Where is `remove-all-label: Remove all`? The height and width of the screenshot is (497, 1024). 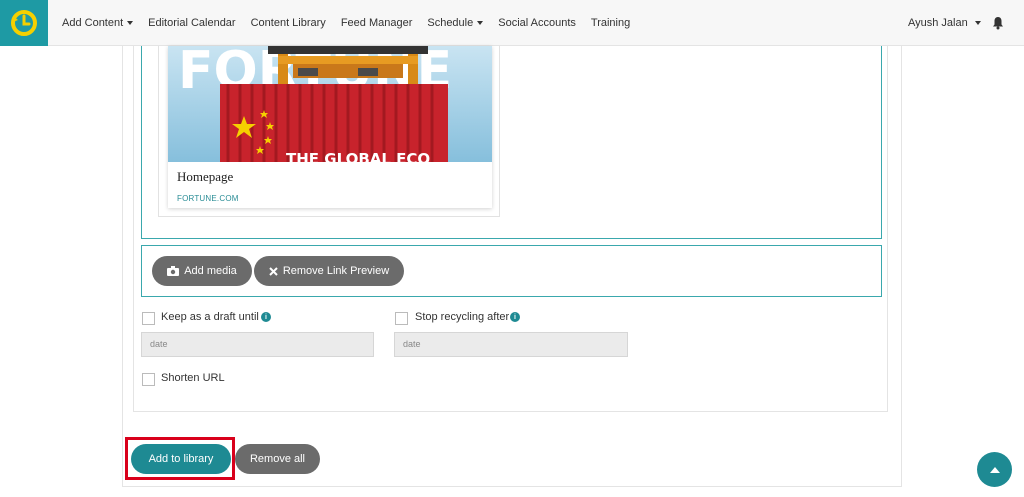 remove-all-label: Remove all is located at coordinates (277, 459).